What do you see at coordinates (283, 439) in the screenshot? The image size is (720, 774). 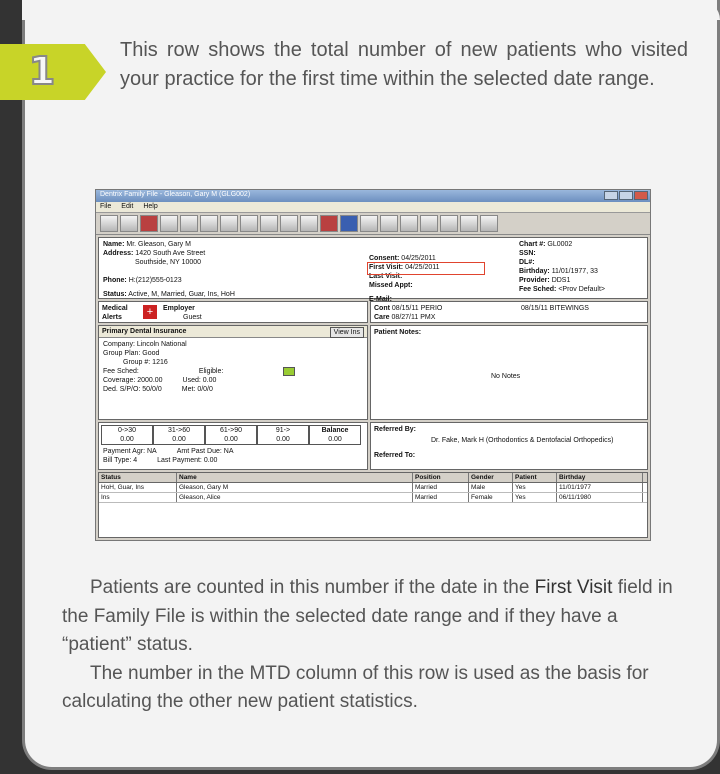 I see `aging-value-4: 0.00` at bounding box center [283, 439].